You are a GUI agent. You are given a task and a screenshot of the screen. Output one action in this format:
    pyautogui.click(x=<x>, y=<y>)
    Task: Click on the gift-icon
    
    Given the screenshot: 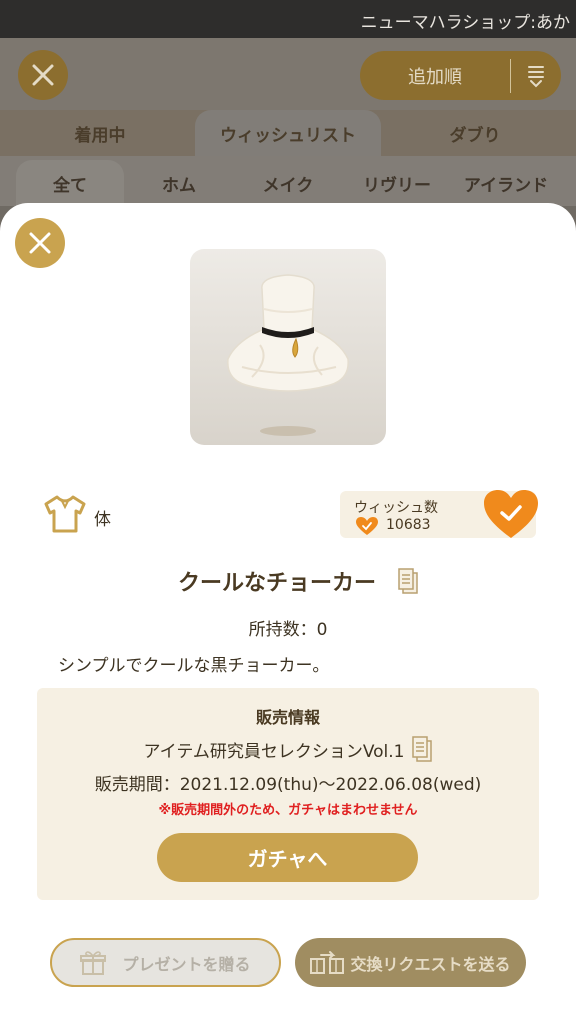 What is the action you would take?
    pyautogui.click(x=93, y=962)
    